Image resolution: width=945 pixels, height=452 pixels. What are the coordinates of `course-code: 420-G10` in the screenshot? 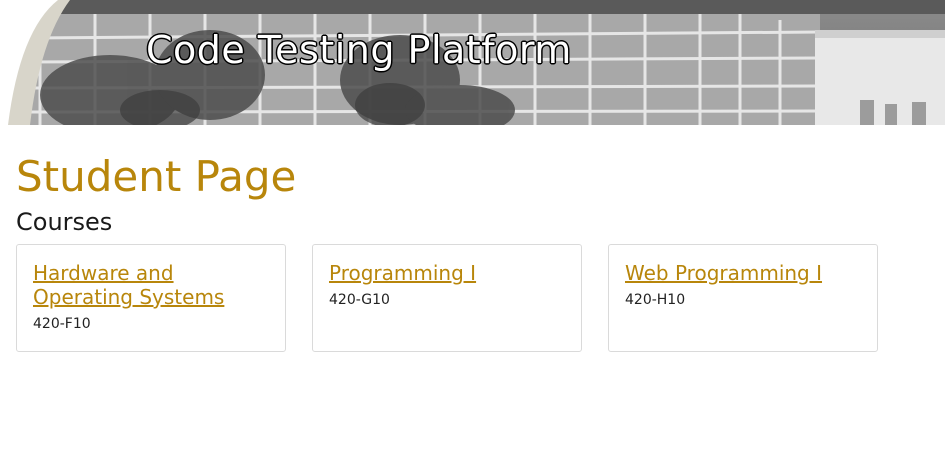 It's located at (359, 300).